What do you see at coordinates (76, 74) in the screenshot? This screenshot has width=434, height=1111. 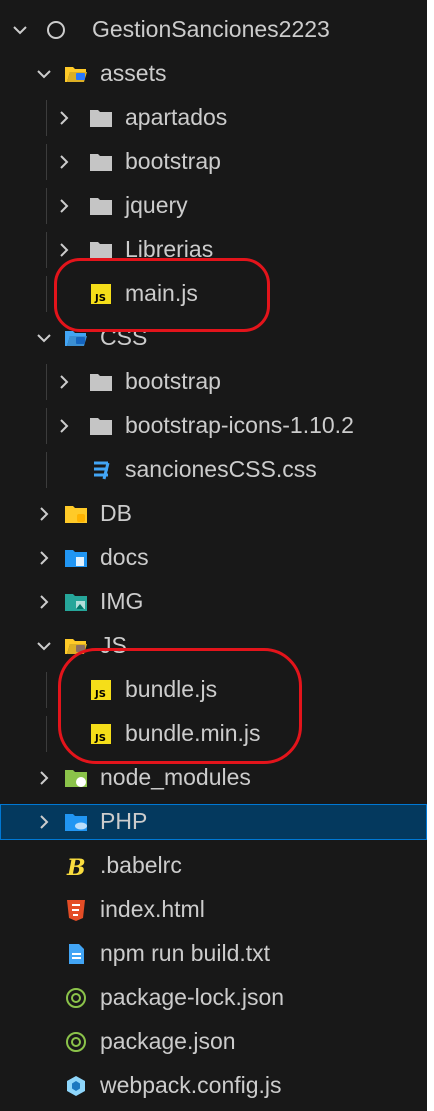 I see `folder-assets-open-icon` at bounding box center [76, 74].